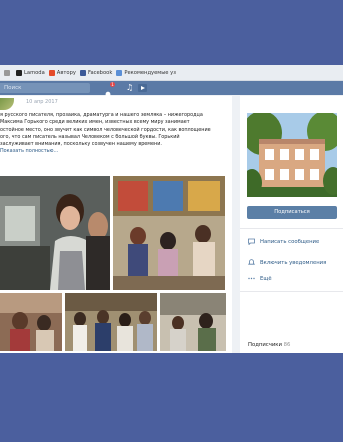 Image resolution: width=343 pixels, height=442 pixels. What do you see at coordinates (30, 72) in the screenshot?
I see `bookmark-lamoda: Lamoda` at bounding box center [30, 72].